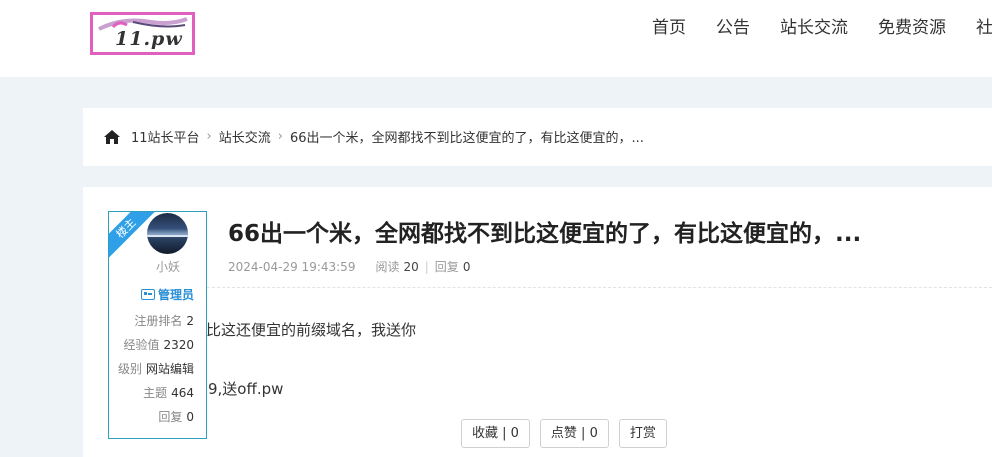 The width and height of the screenshot is (992, 457). What do you see at coordinates (814, 28) in the screenshot?
I see `nav-item-webmaster-exchange: 站长交流` at bounding box center [814, 28].